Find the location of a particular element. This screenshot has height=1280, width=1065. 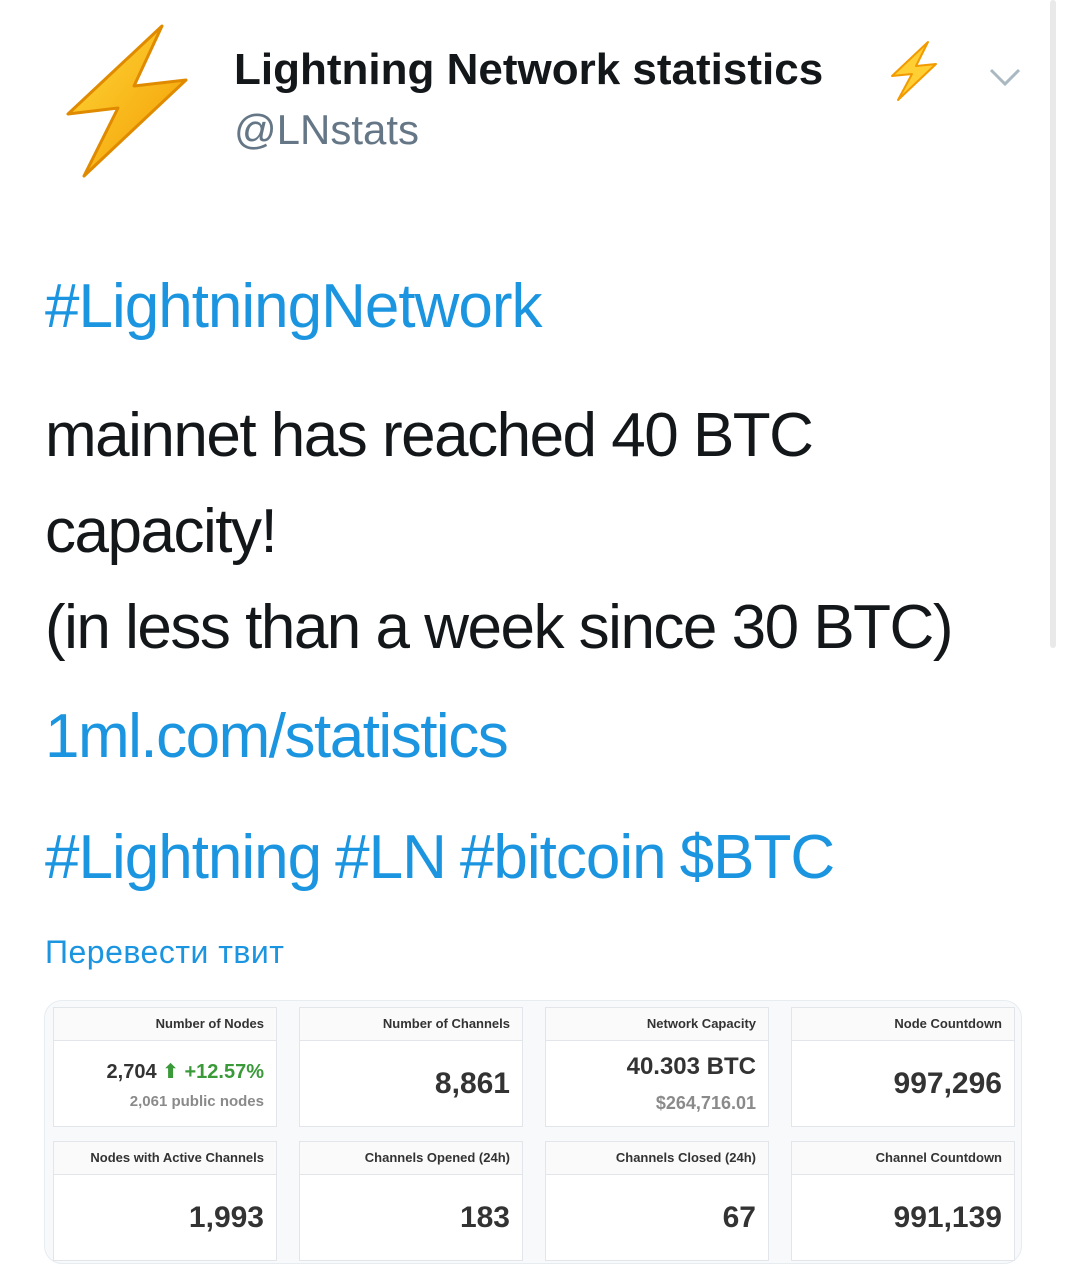

stat-subvalue: 2,061 public nodes is located at coordinates (196, 1101).